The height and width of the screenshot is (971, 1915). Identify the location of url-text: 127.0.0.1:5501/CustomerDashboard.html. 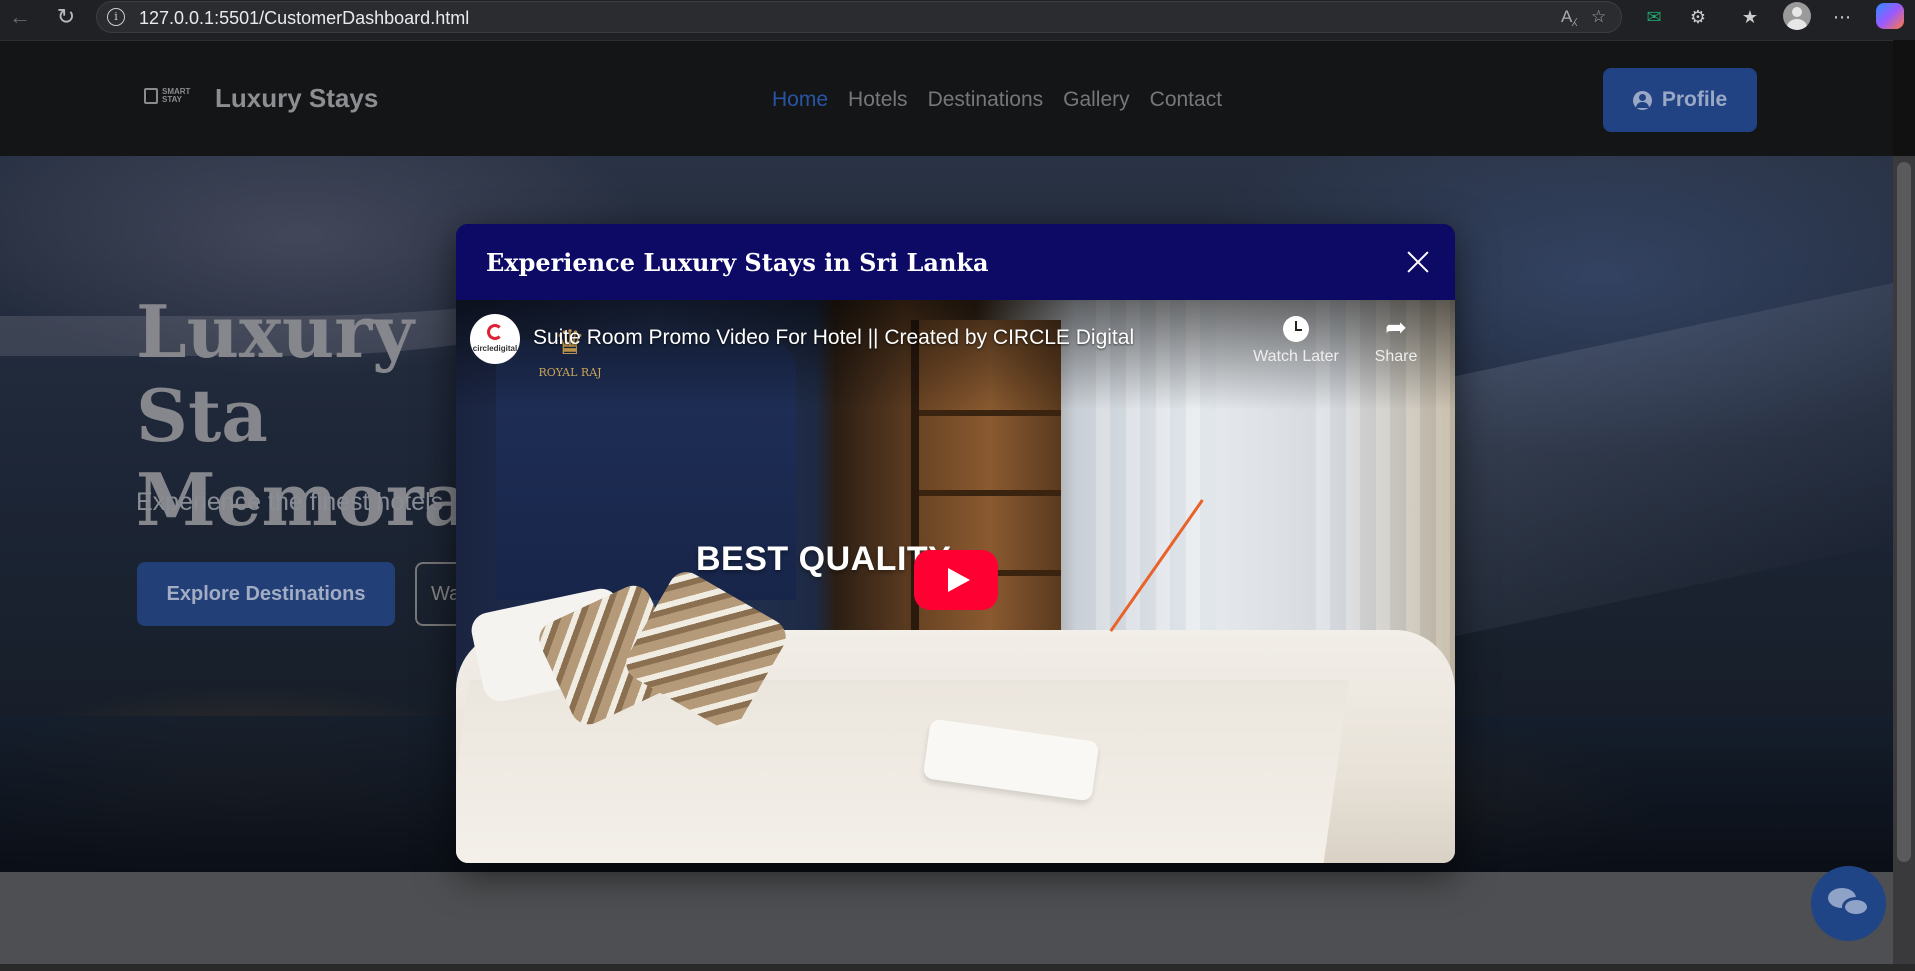
(304, 18).